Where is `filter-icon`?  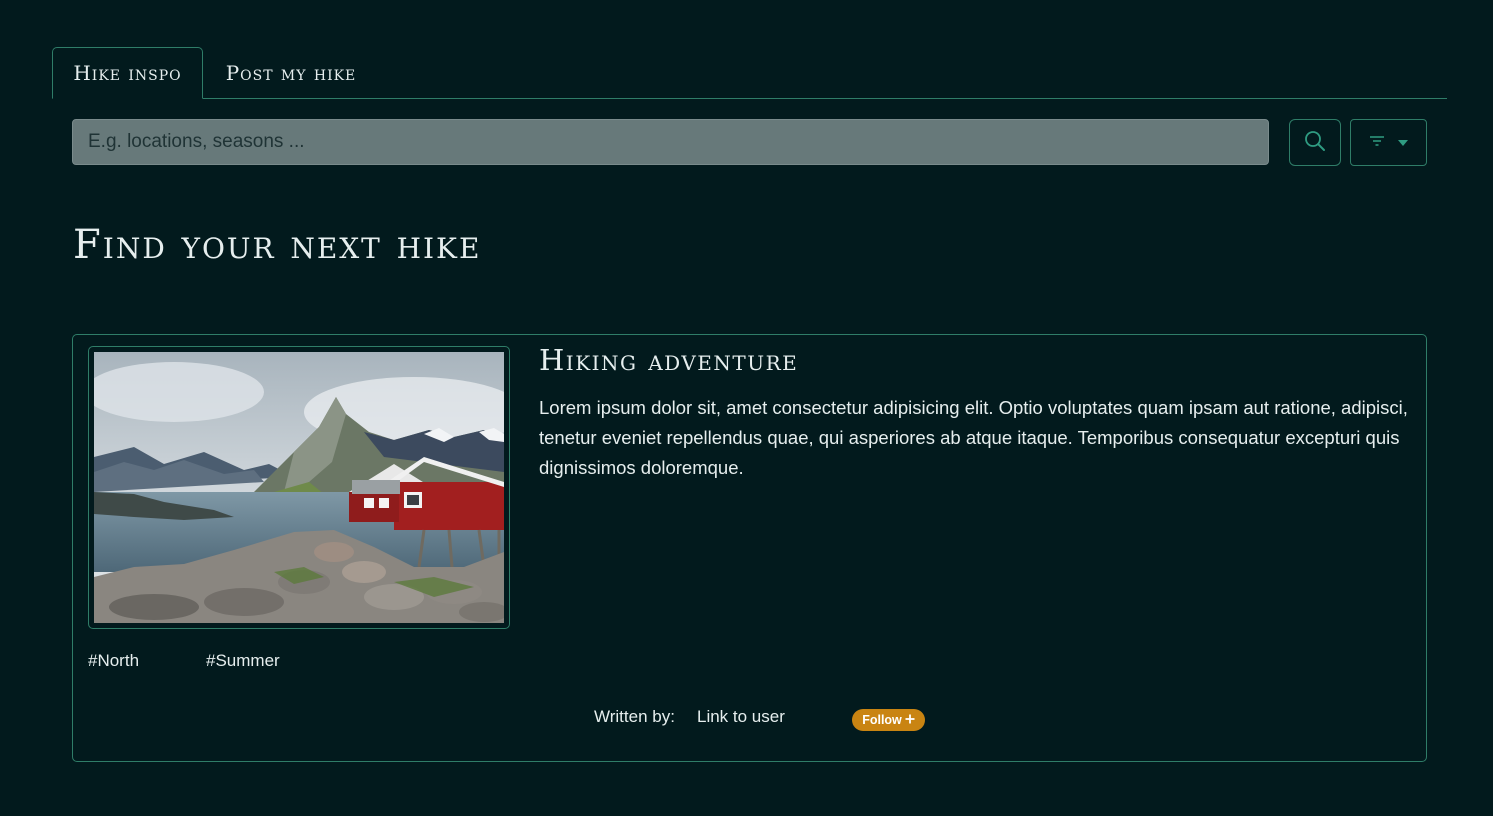
filter-icon is located at coordinates (1377, 142).